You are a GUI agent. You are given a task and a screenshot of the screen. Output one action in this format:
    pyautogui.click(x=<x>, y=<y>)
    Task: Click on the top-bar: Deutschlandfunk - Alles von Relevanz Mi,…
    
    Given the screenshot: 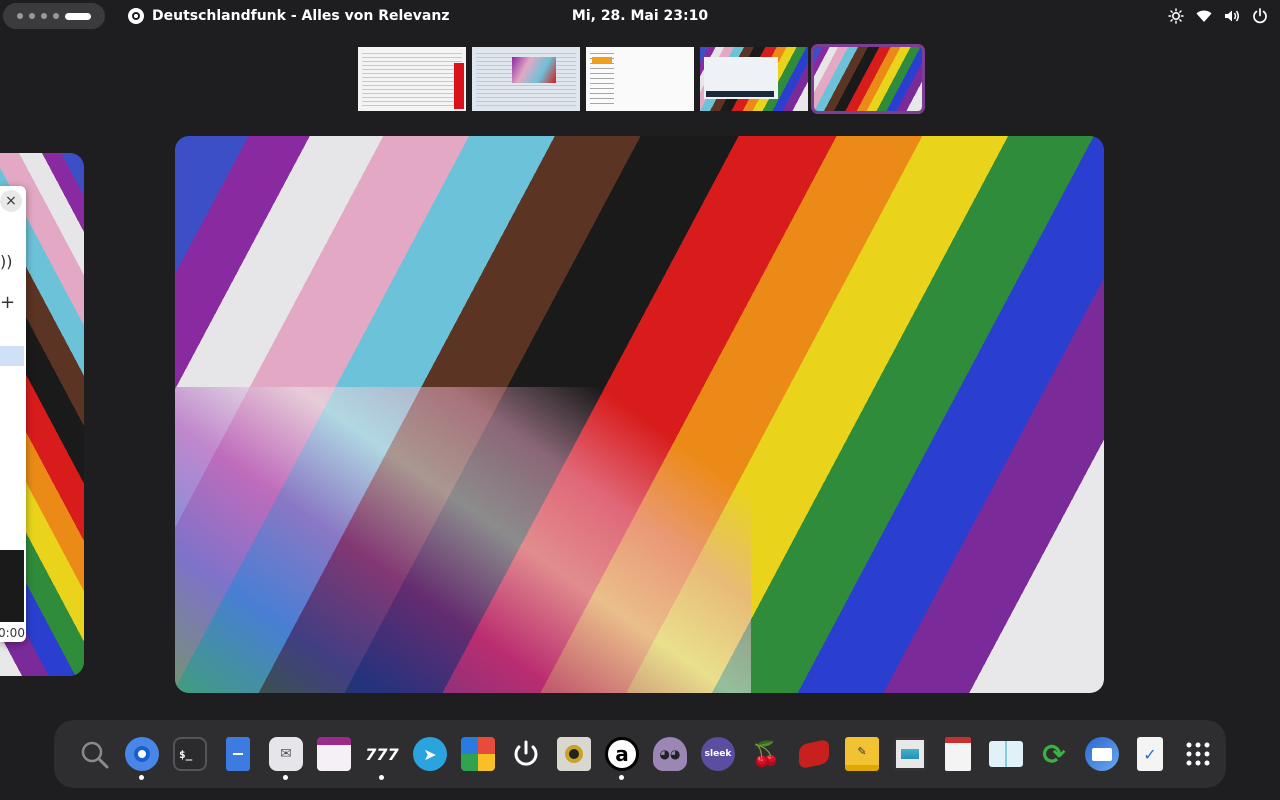 What is the action you would take?
    pyautogui.click(x=640, y=16)
    